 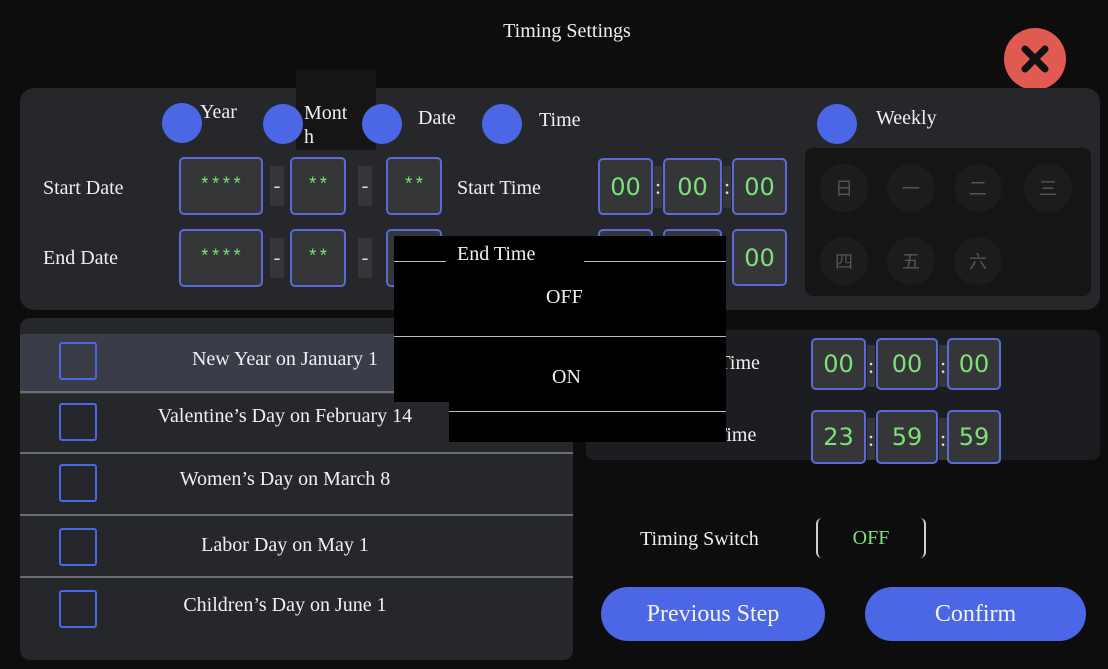 I want to click on confirm-button: Confirm, so click(x=975, y=614).